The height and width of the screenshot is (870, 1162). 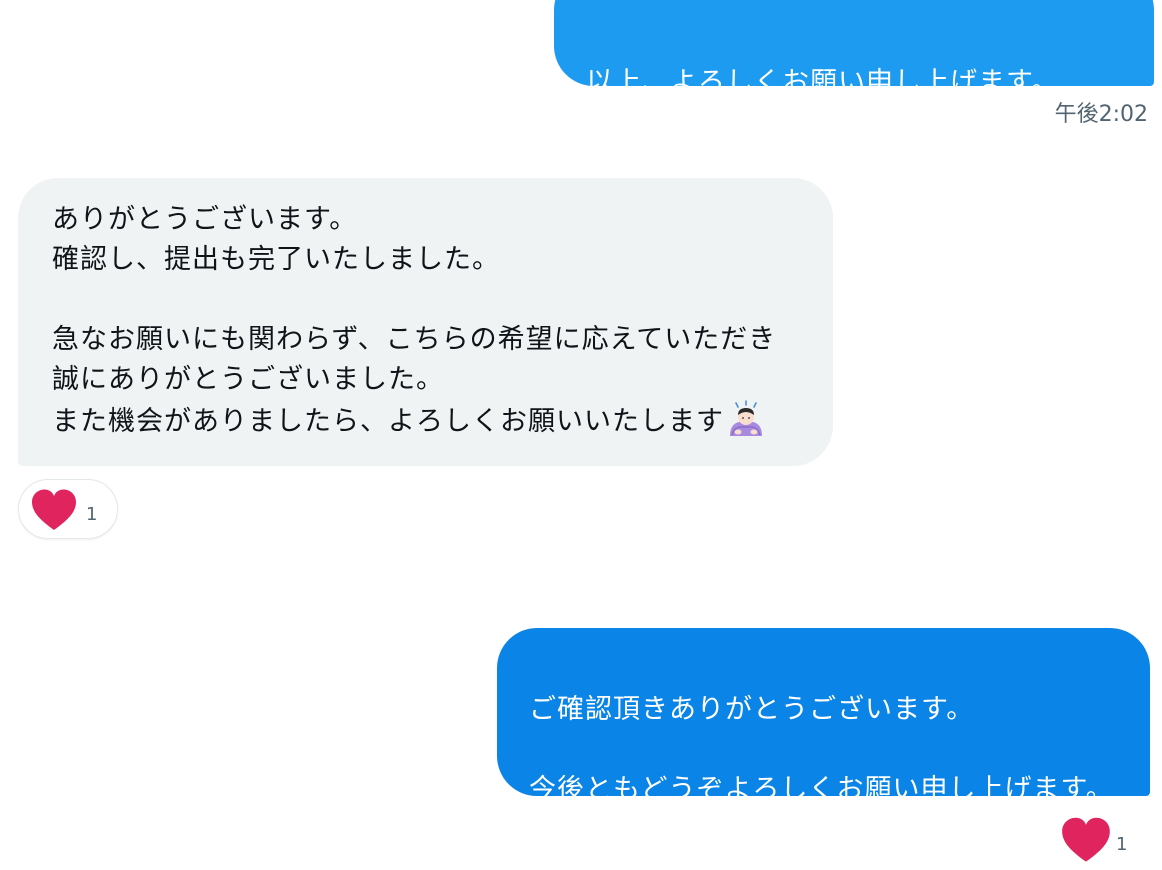 I want to click on person-bowing-emoji, so click(x=746, y=418).